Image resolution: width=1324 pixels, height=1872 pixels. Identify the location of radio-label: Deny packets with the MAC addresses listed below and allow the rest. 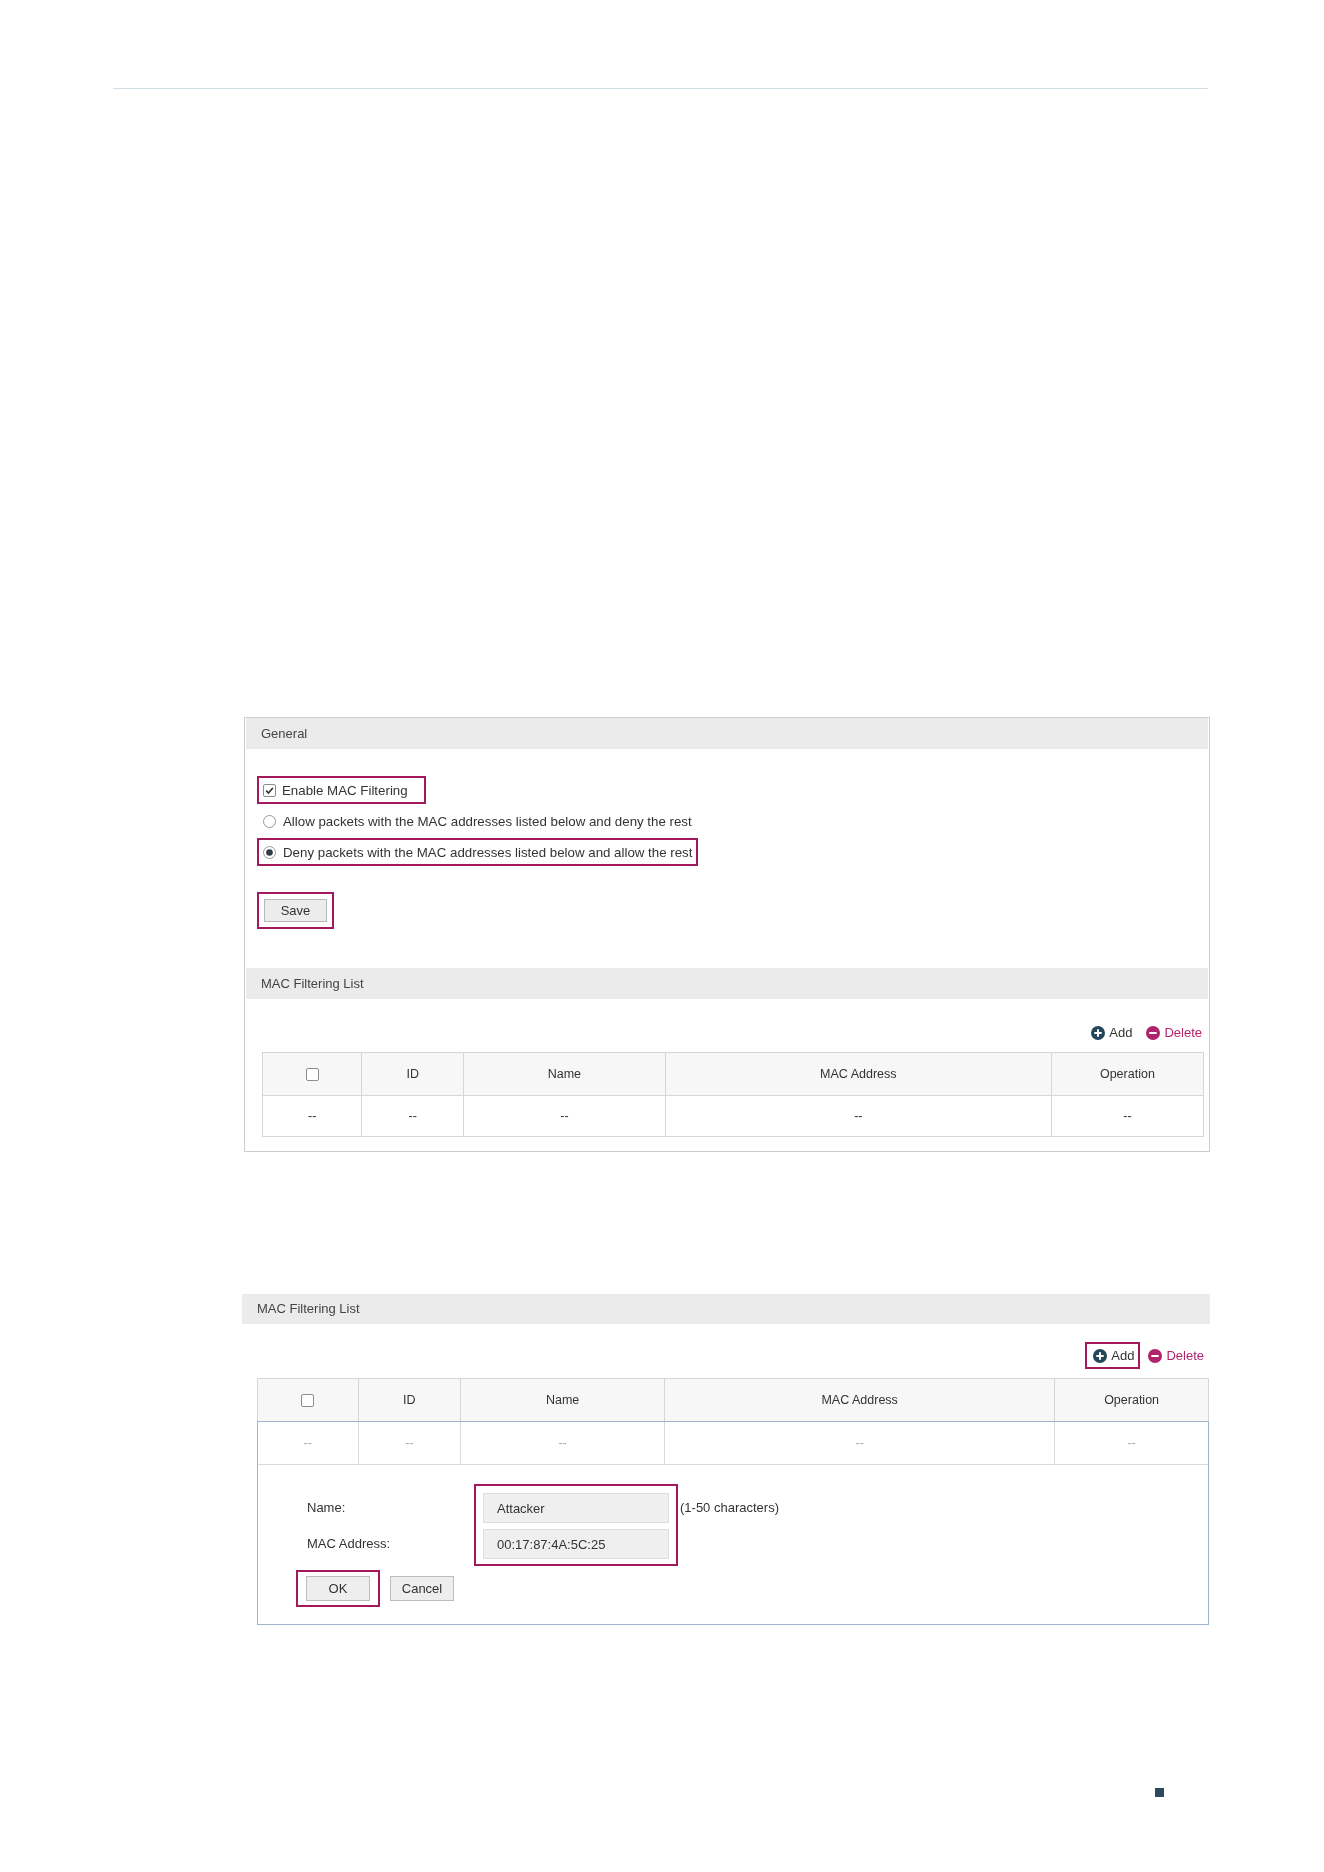
(488, 852).